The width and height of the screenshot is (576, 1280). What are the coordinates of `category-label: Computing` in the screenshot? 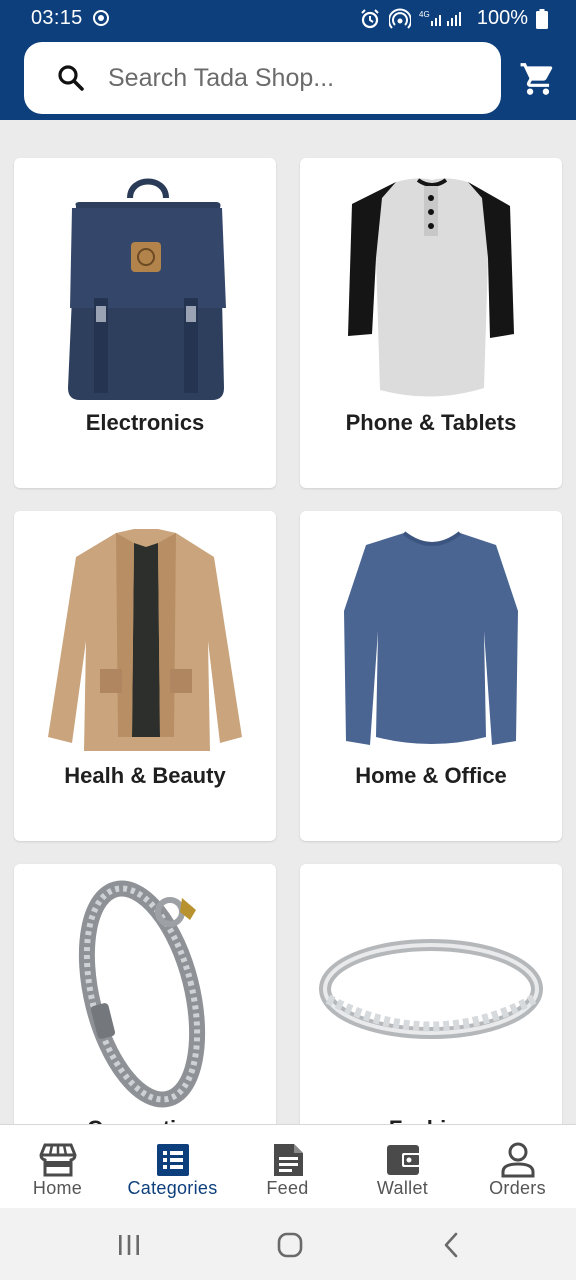 It's located at (145, 1120).